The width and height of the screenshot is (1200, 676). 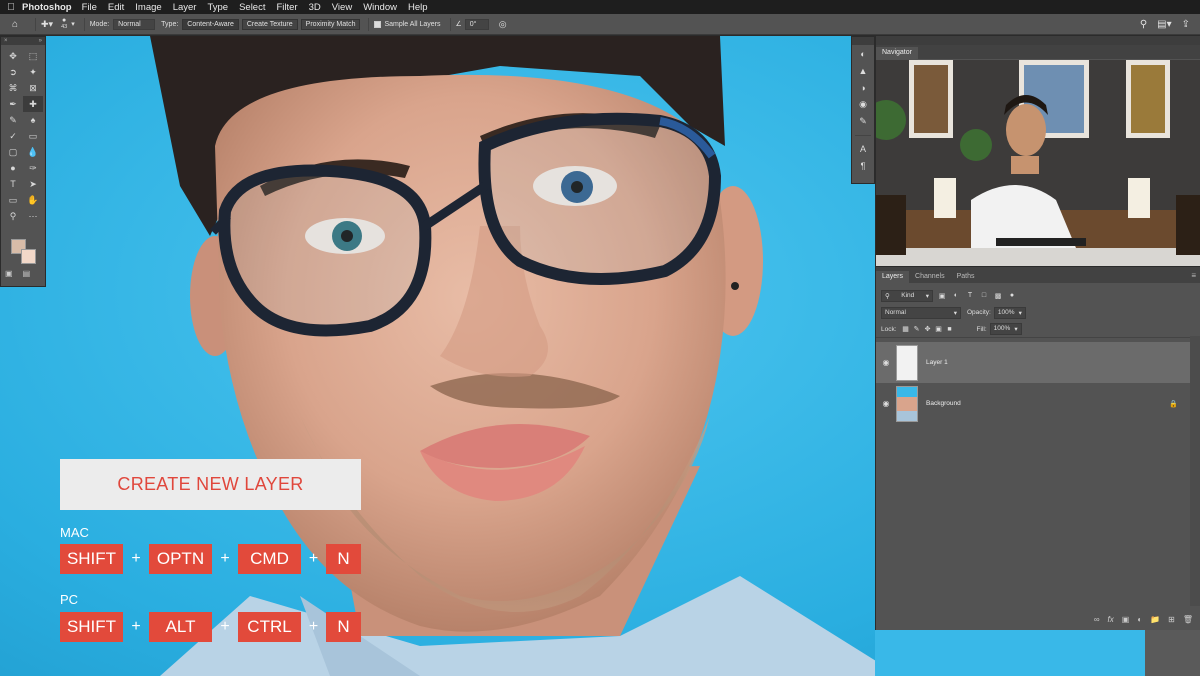 What do you see at coordinates (503, 24) in the screenshot?
I see `pressure-size-icon: ◎` at bounding box center [503, 24].